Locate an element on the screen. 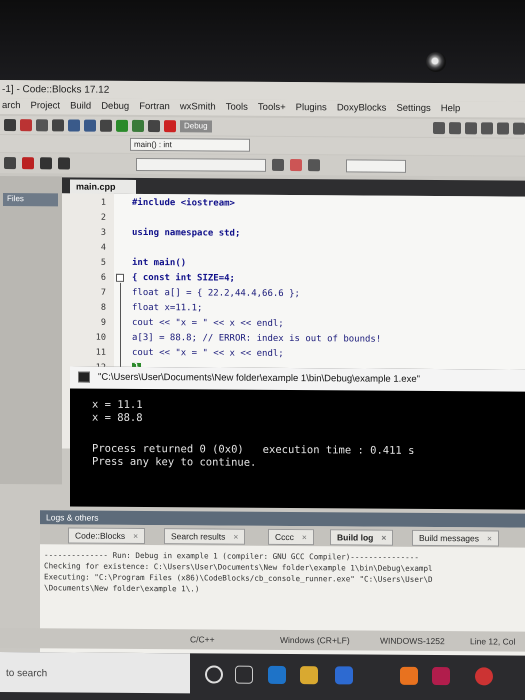 Image resolution: width=525 pixels, height=700 pixels. line-number: 7 is located at coordinates (103, 292).